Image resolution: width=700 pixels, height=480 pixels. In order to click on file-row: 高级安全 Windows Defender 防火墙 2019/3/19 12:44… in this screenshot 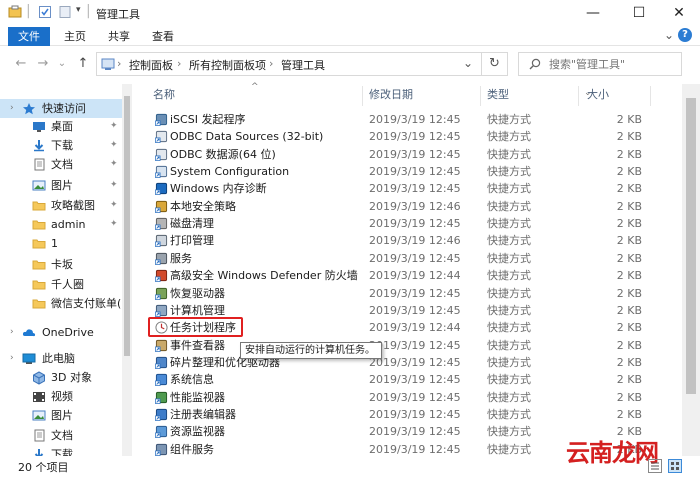, I will do `click(415, 275)`.